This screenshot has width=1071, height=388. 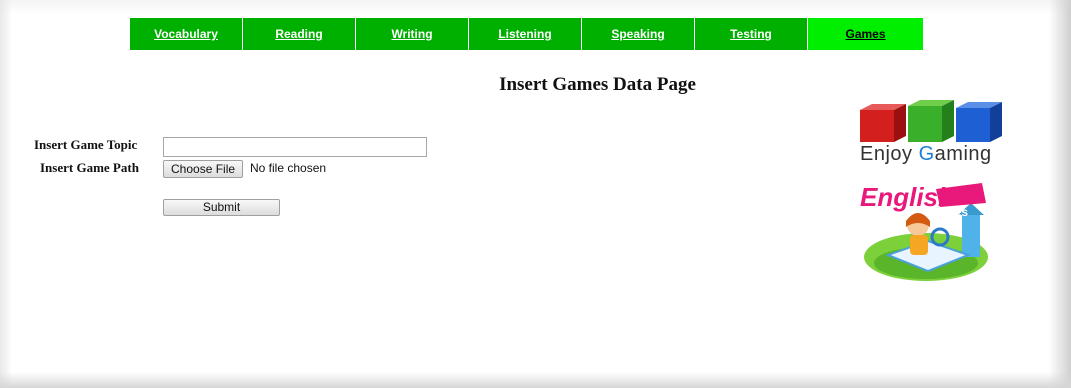 What do you see at coordinates (203, 169) in the screenshot?
I see `choose-file-button: Choose File` at bounding box center [203, 169].